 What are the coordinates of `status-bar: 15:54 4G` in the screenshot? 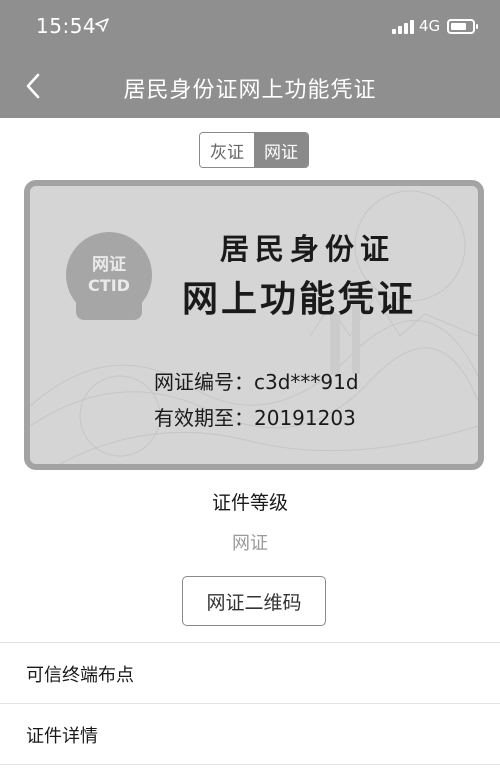 It's located at (250, 26).